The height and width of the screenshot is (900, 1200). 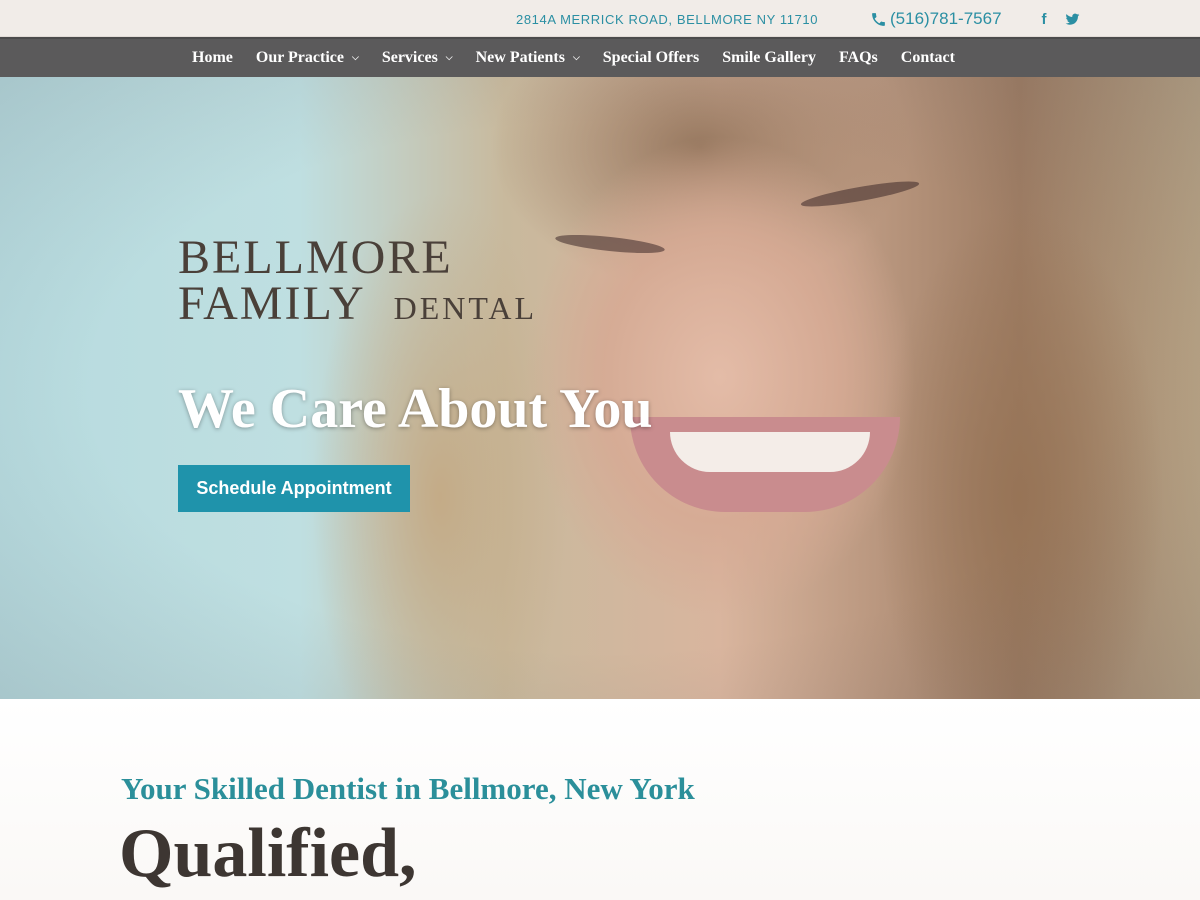 I want to click on twitter-icon, so click(x=1072, y=19).